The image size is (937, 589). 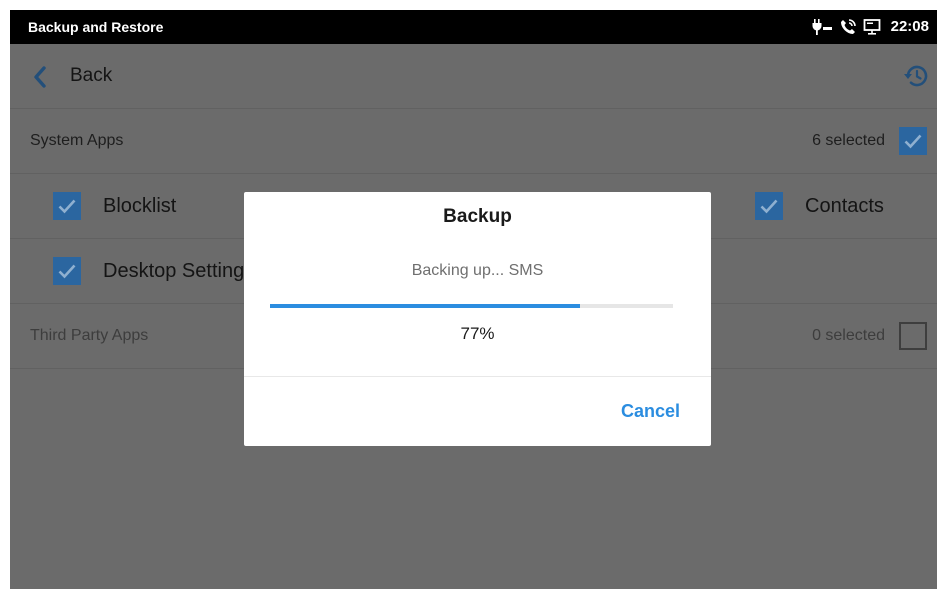 What do you see at coordinates (67, 206) in the screenshot?
I see `blocklist-checkbox` at bounding box center [67, 206].